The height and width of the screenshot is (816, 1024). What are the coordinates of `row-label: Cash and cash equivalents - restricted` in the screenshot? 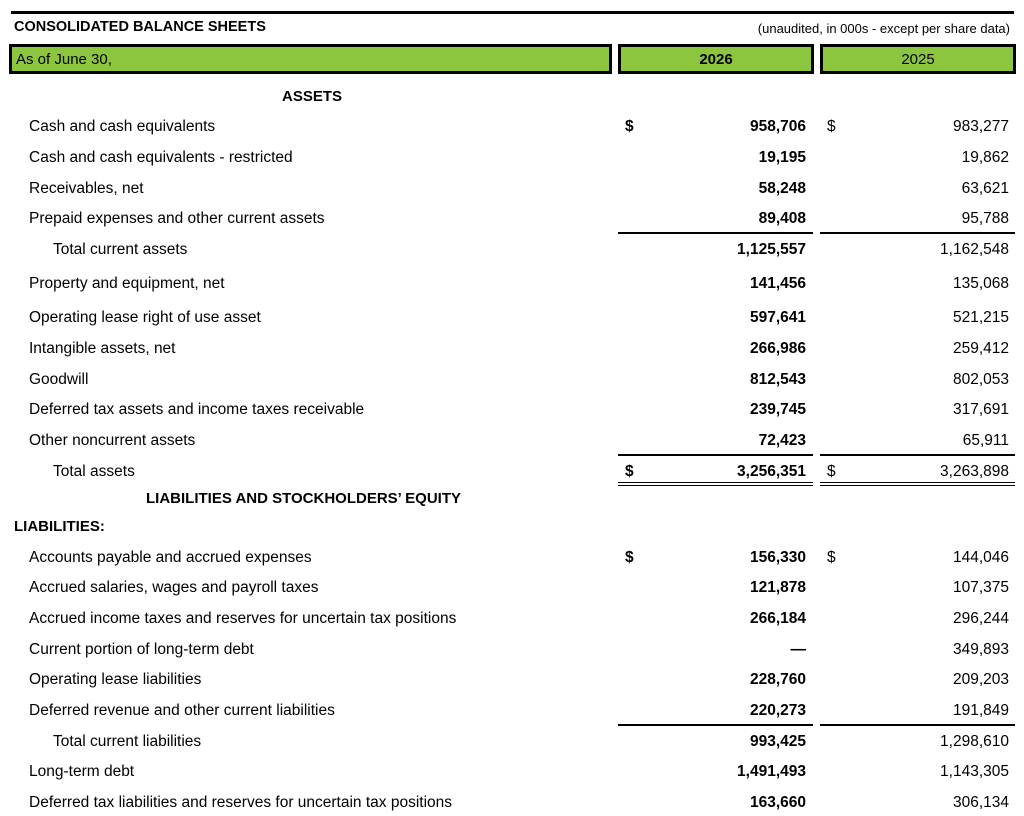 It's located at (161, 157).